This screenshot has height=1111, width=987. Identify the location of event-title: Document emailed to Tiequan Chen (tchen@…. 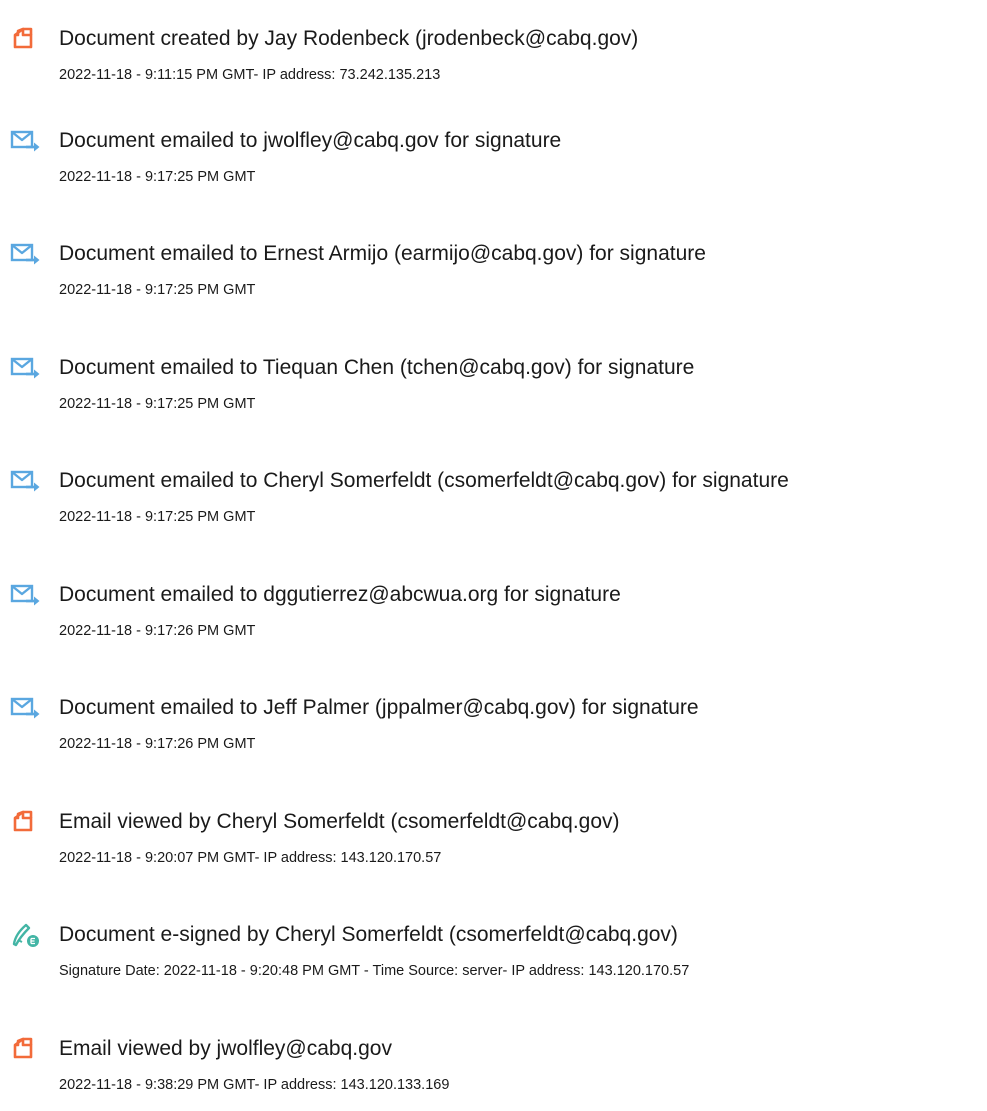
(377, 367).